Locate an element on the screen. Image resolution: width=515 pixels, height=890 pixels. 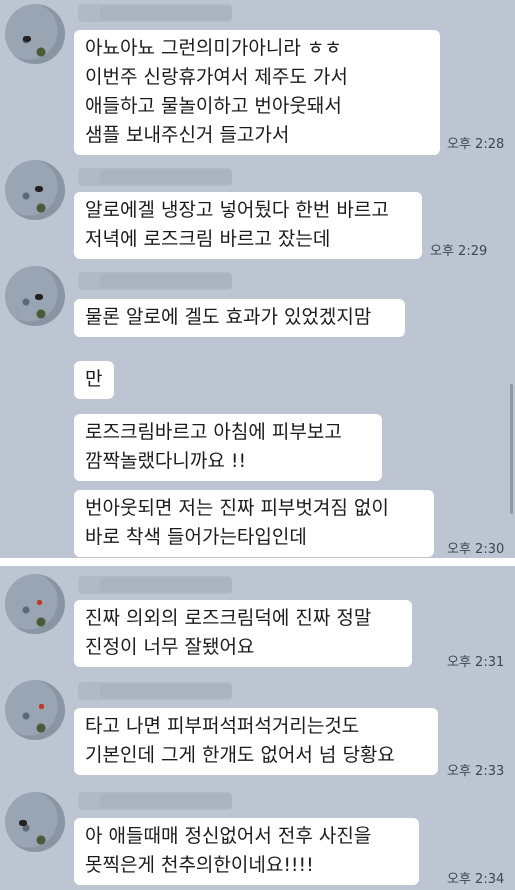
message-bubble: 진짜 의외의 로즈크림덕에 진짜 정말 진정이 너무 잘됐어요 is located at coordinates (243, 633).